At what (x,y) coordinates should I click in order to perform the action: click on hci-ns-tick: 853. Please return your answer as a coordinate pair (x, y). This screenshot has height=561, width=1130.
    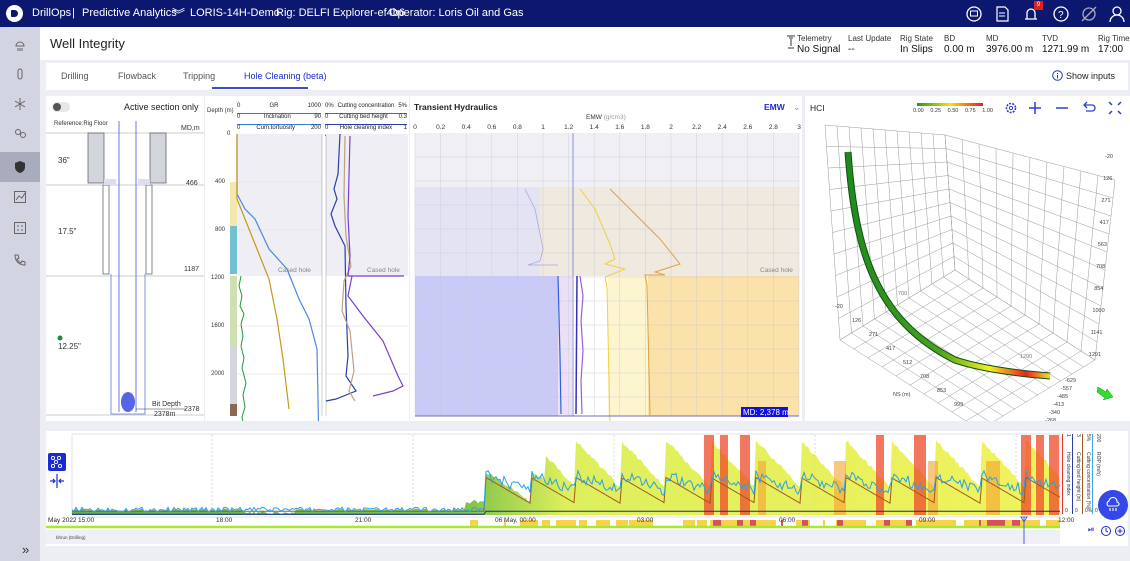
    Looking at the image, I should click on (941, 391).